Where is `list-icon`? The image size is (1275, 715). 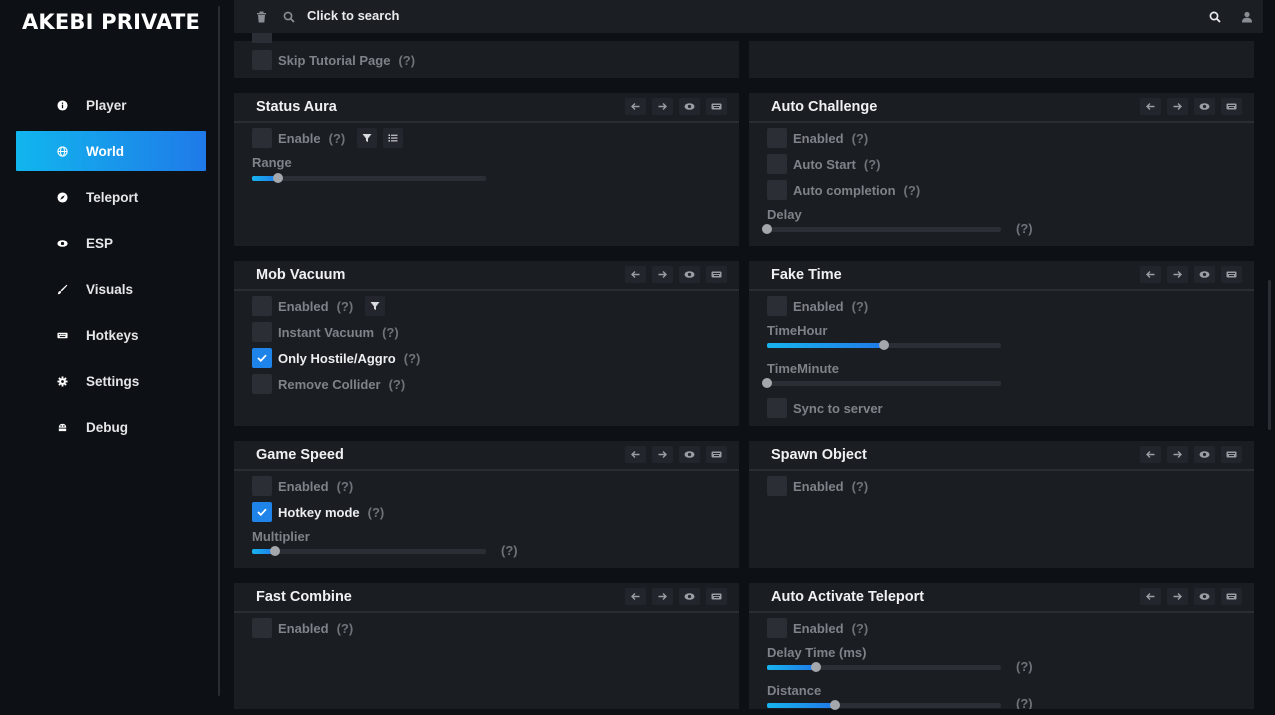 list-icon is located at coordinates (393, 138).